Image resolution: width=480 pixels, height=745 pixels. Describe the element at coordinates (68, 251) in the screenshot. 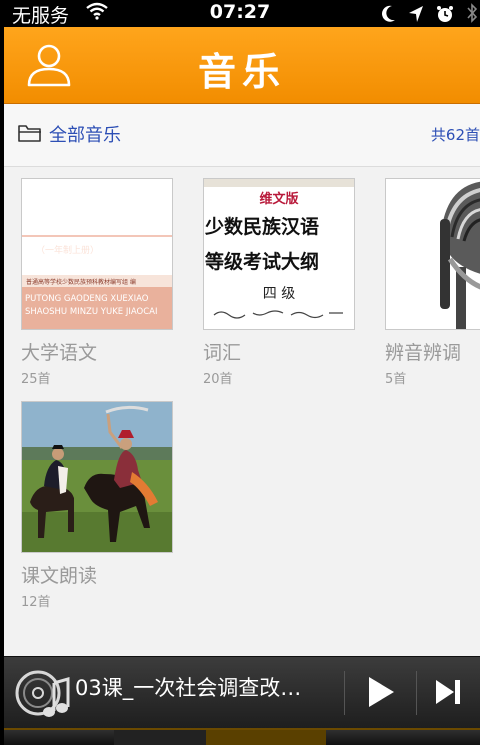

I see `cover-subtitle: （一年制上册）` at that location.